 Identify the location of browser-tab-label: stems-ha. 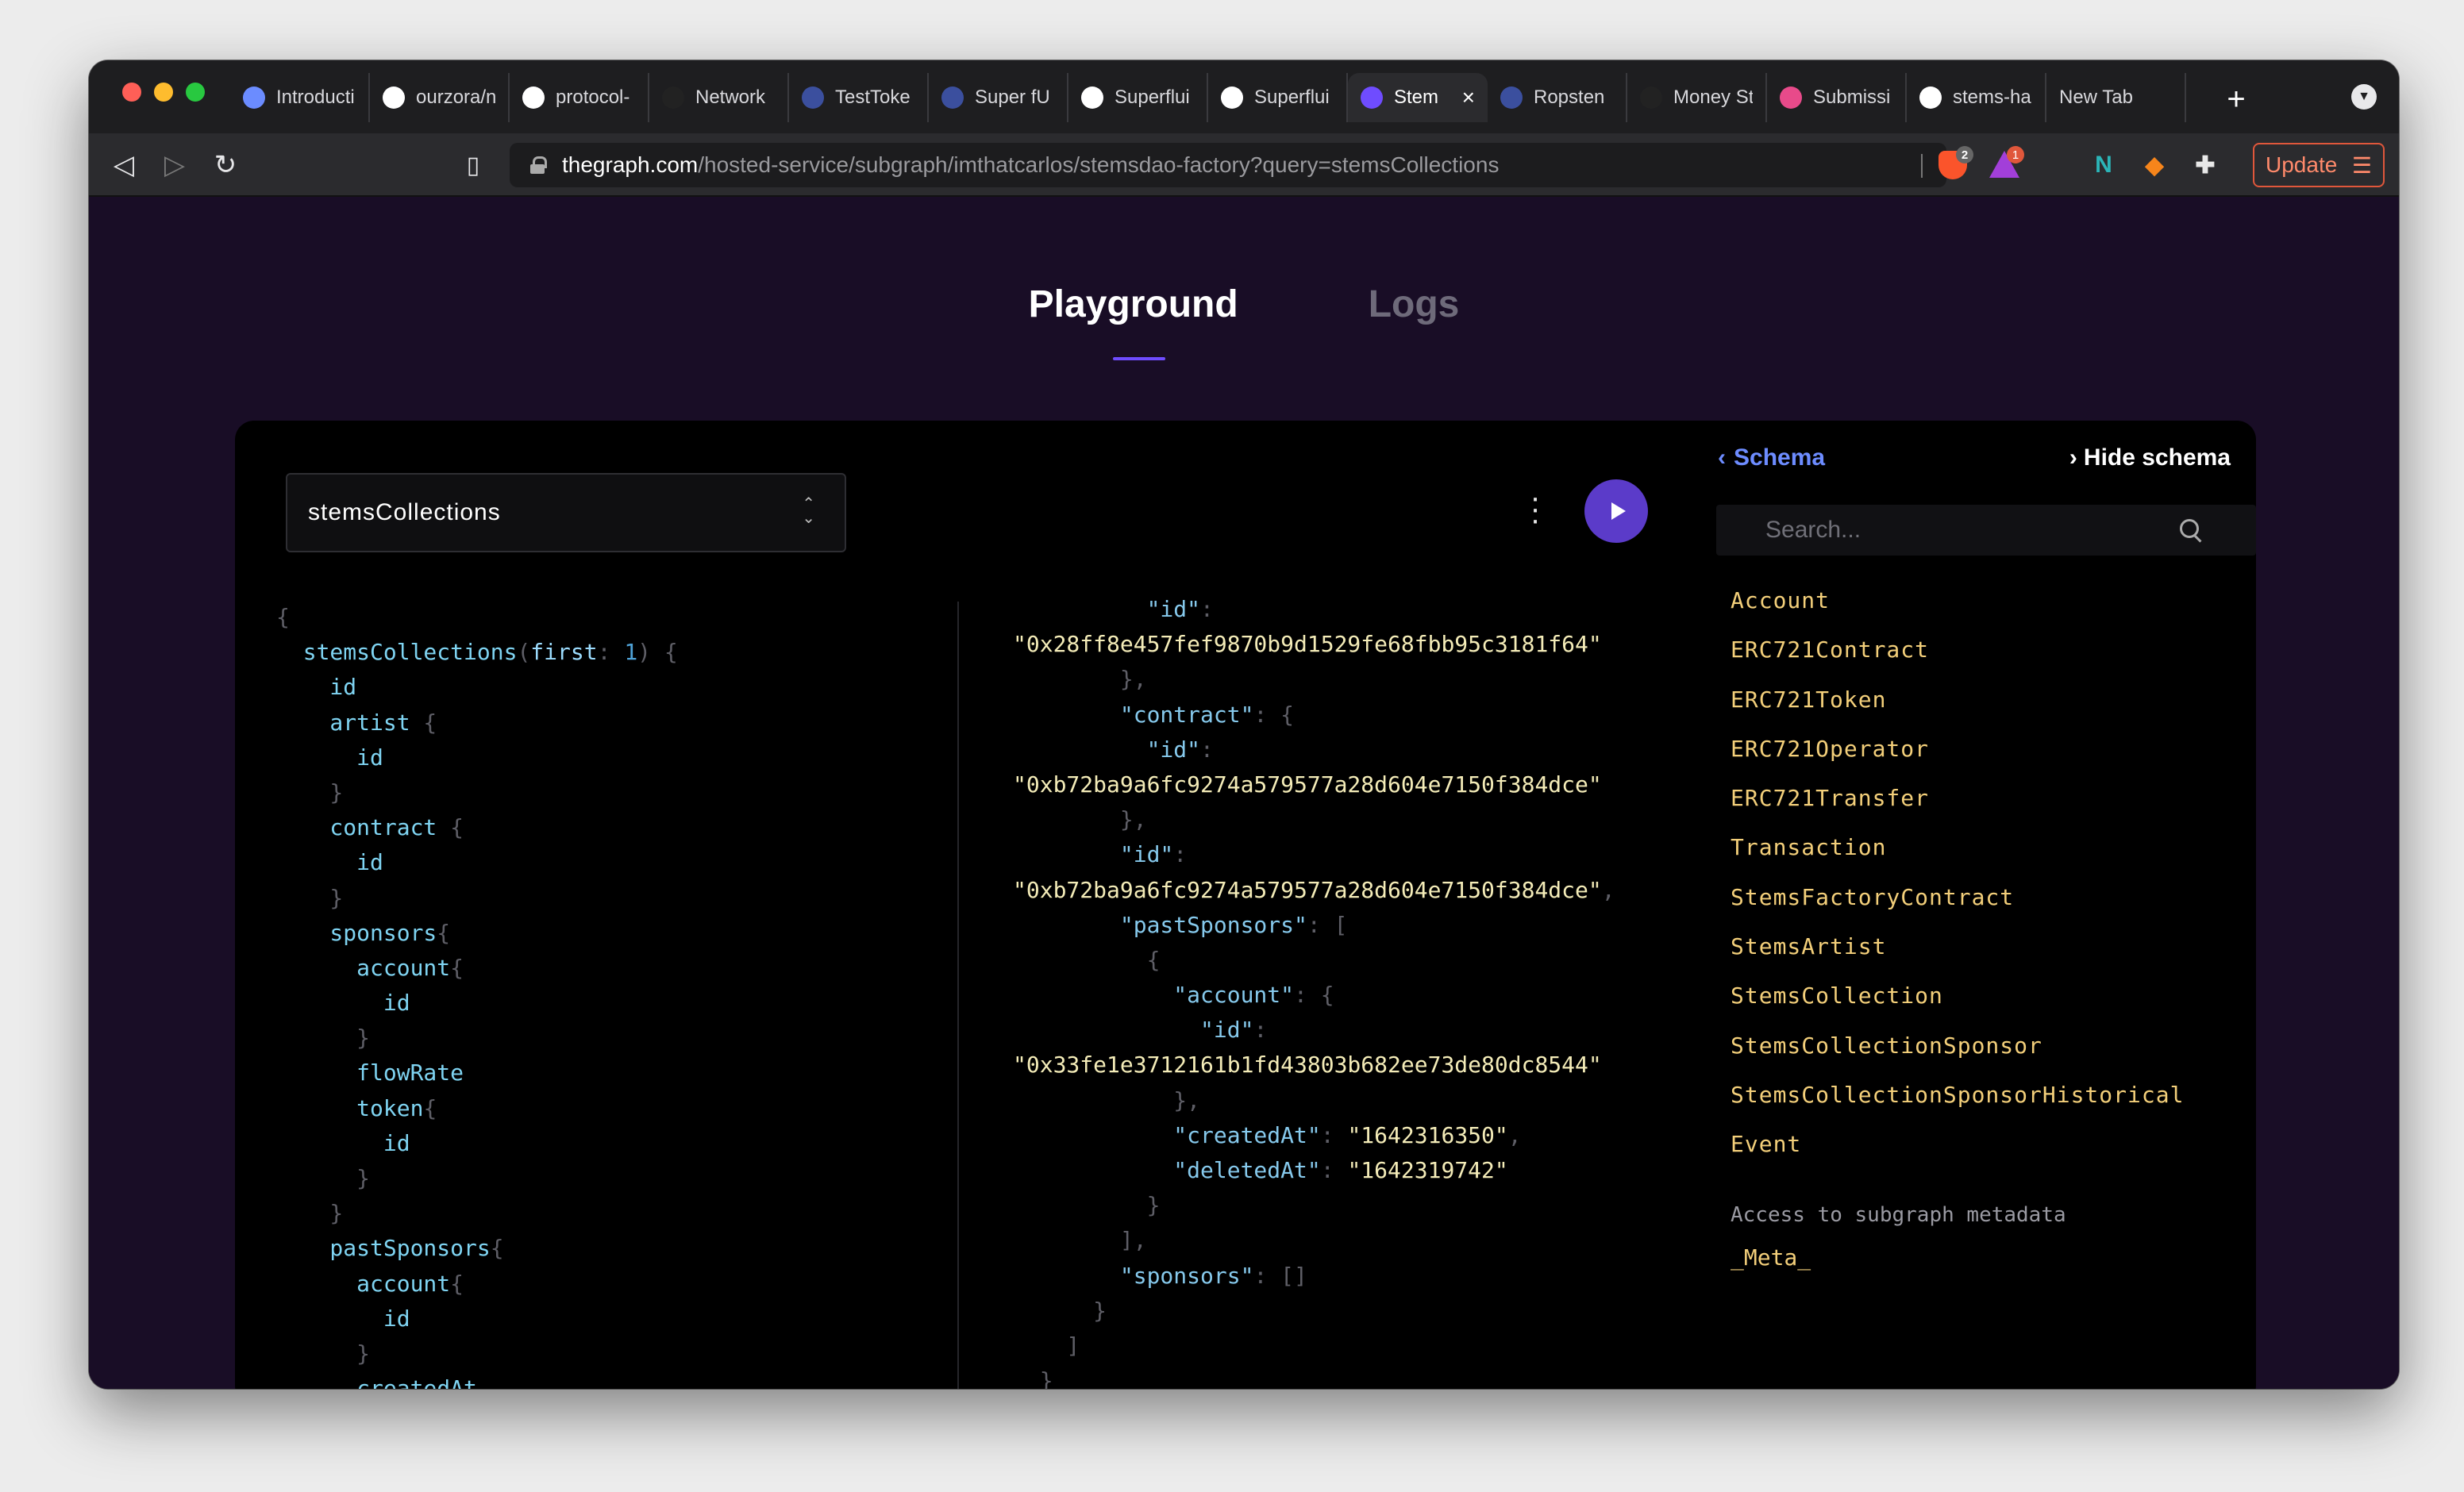
(1992, 97).